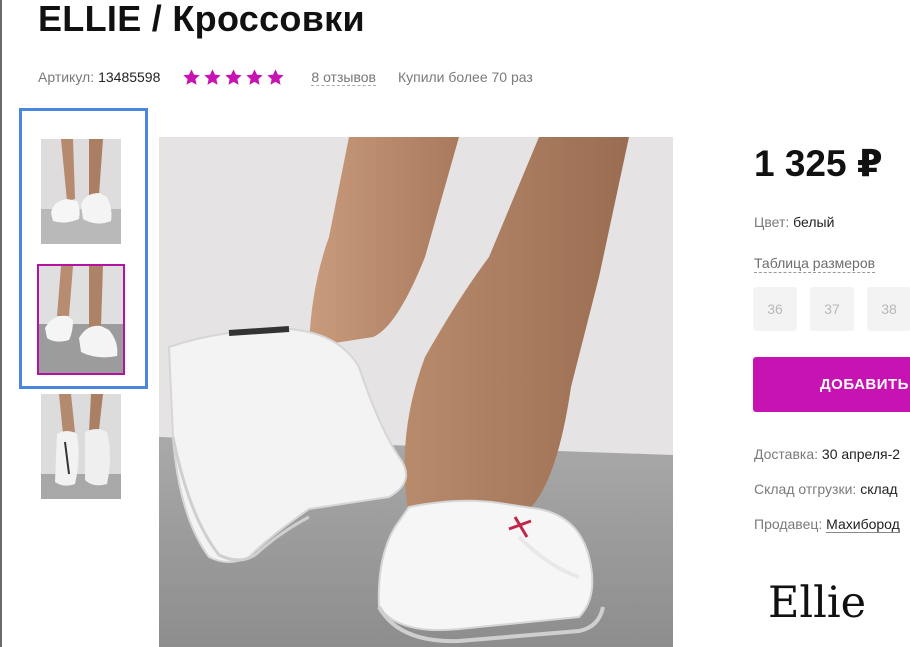 The width and height of the screenshot is (910, 647). I want to click on brand-logo: Ellie, so click(817, 603).